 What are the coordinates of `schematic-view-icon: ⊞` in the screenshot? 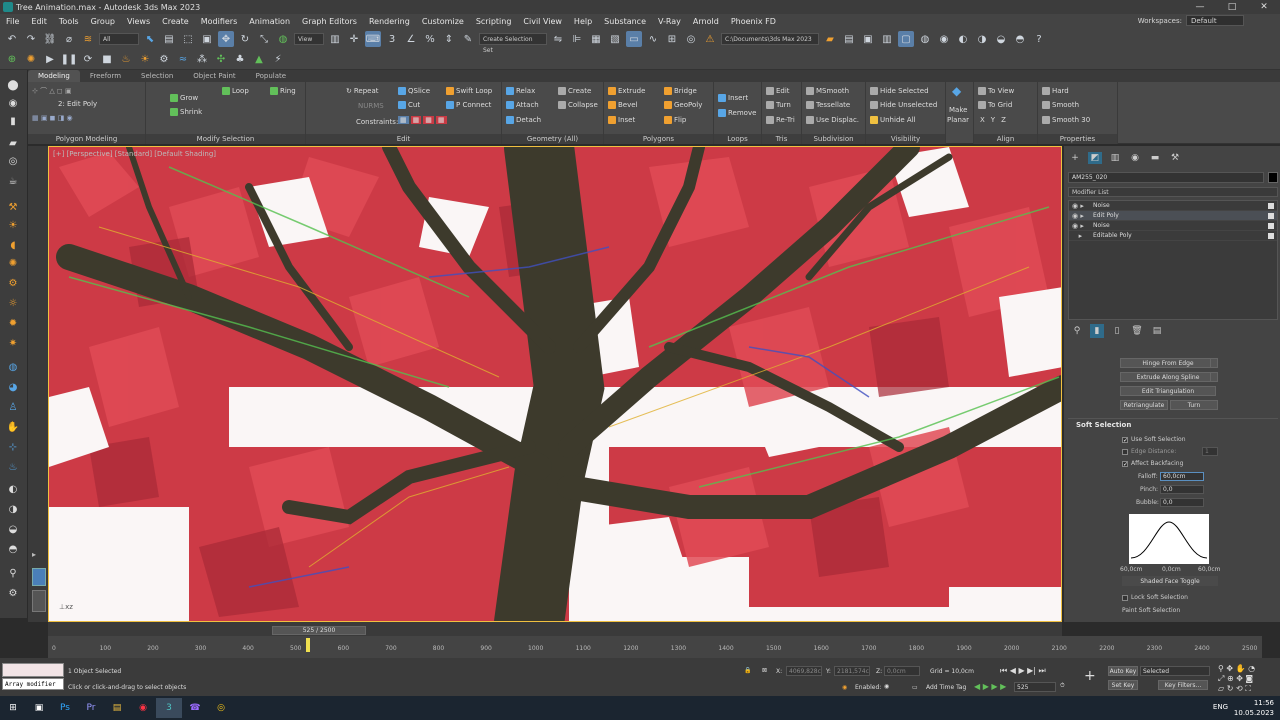 It's located at (672, 39).